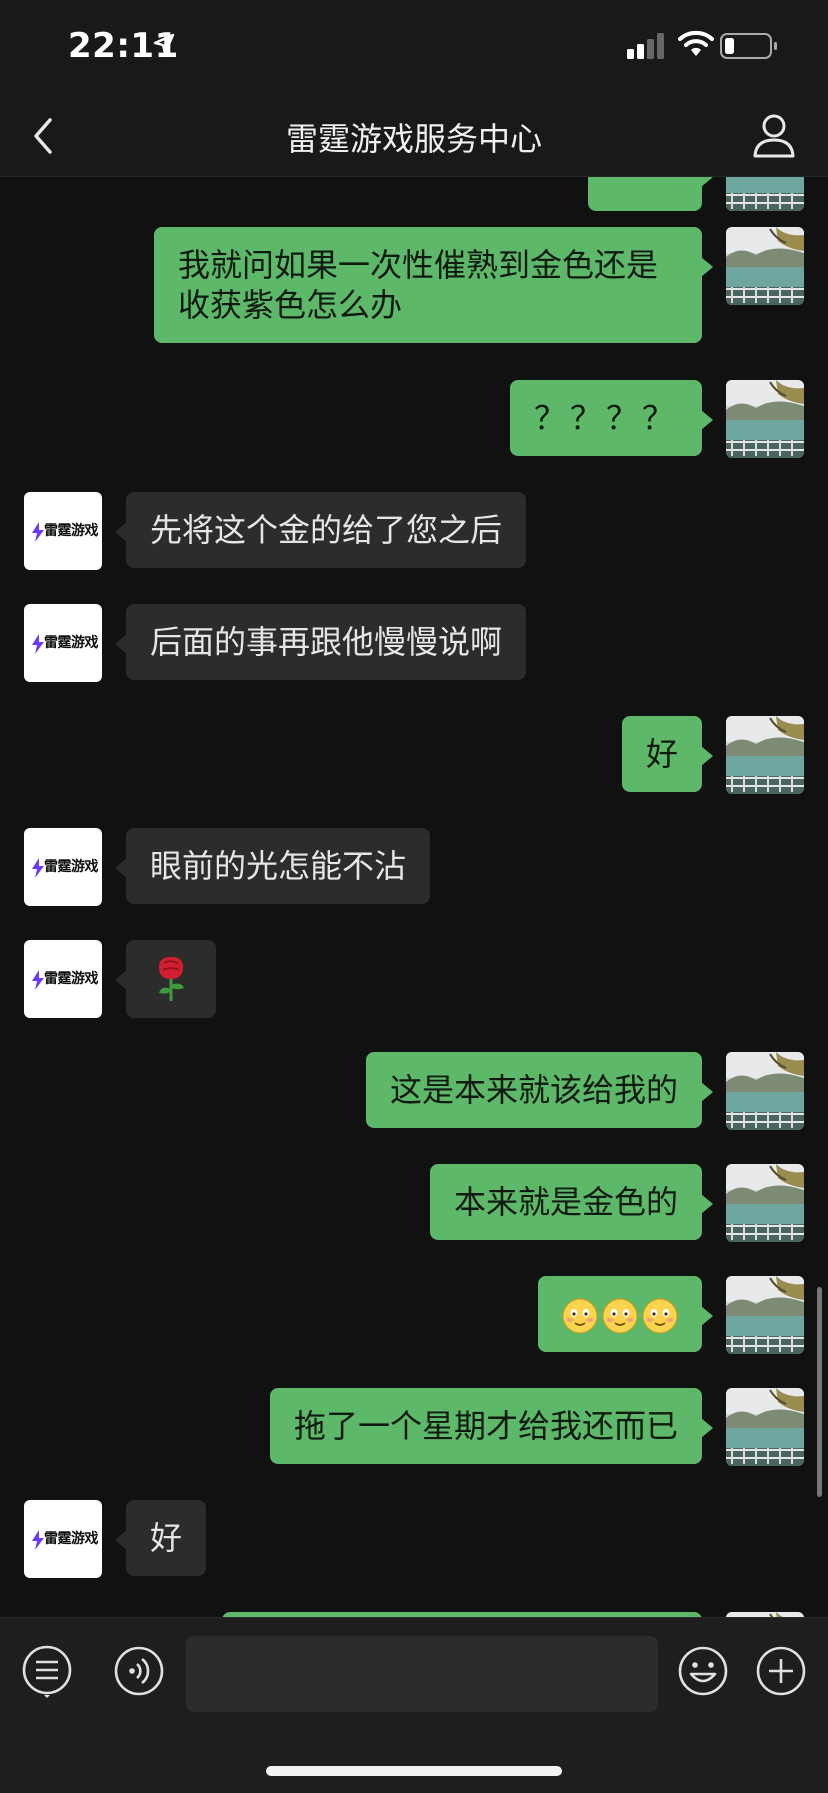 This screenshot has height=1793, width=828. I want to click on plus-icon, so click(781, 1671).